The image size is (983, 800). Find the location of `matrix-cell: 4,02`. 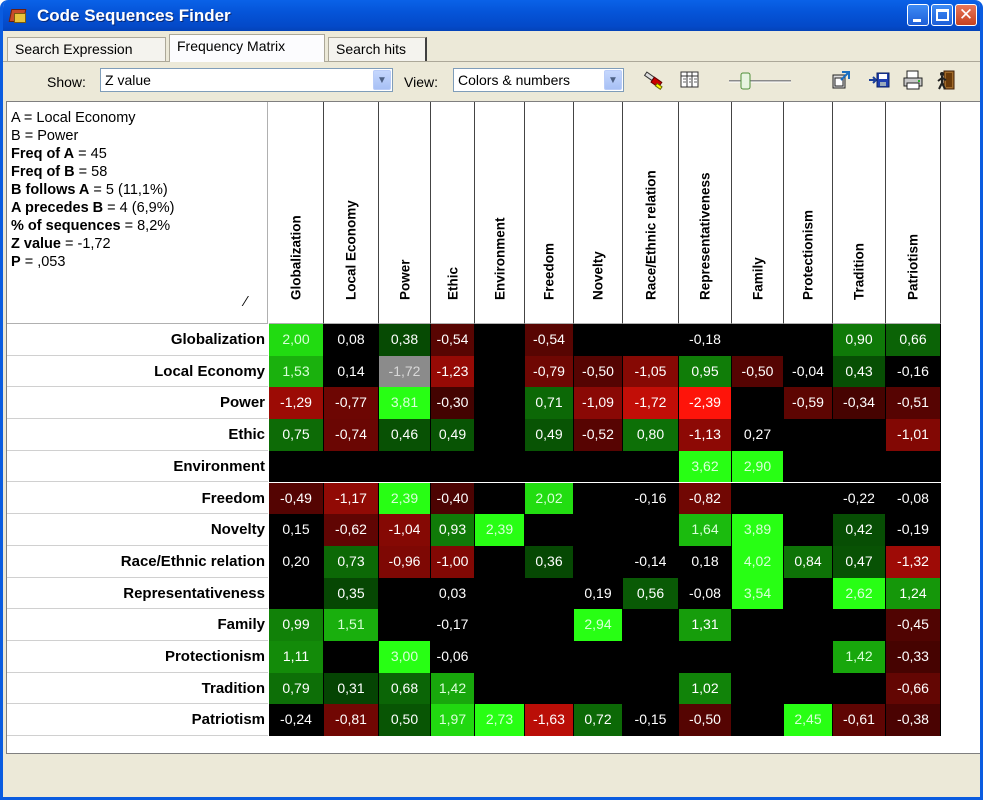

matrix-cell: 4,02 is located at coordinates (758, 561).